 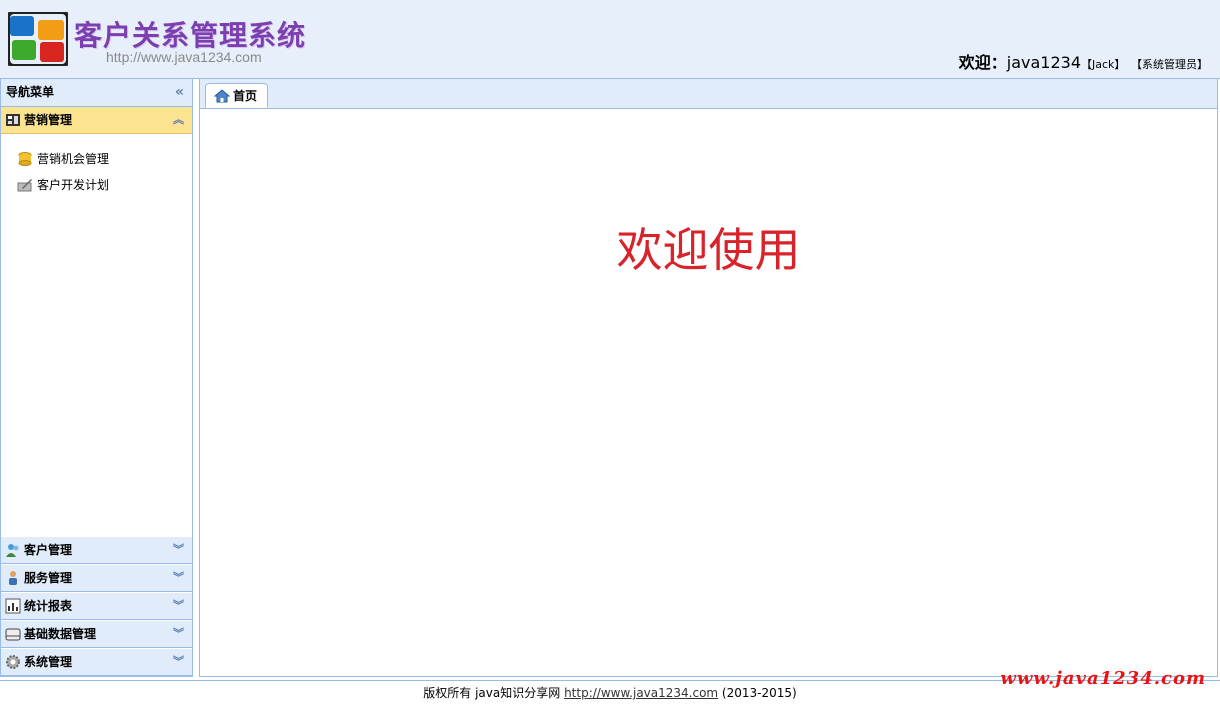 I want to click on chevron-up-icon: ︽, so click(x=178, y=120).